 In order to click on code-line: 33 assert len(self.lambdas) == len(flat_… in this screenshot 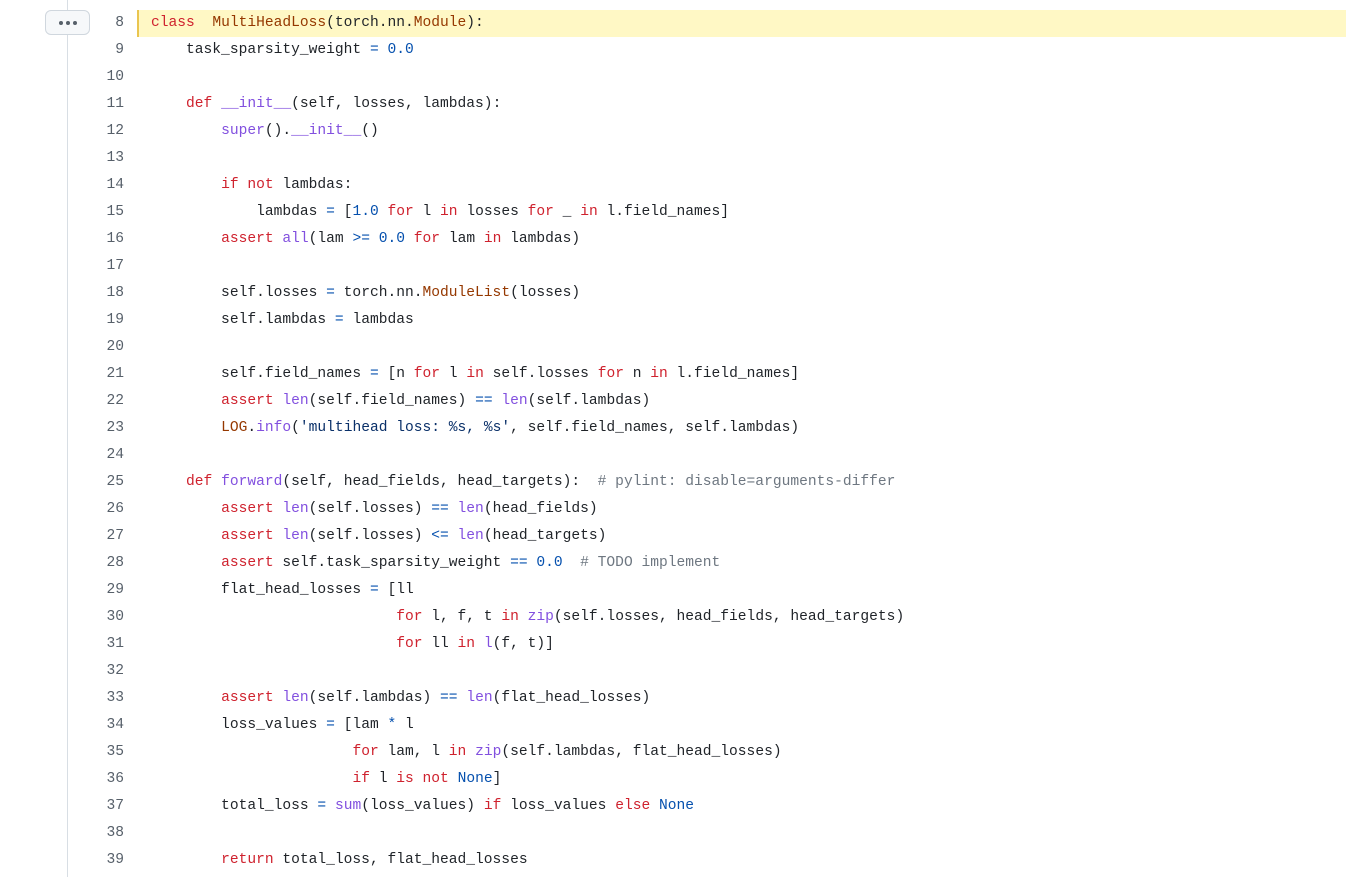, I will do `click(673, 698)`.